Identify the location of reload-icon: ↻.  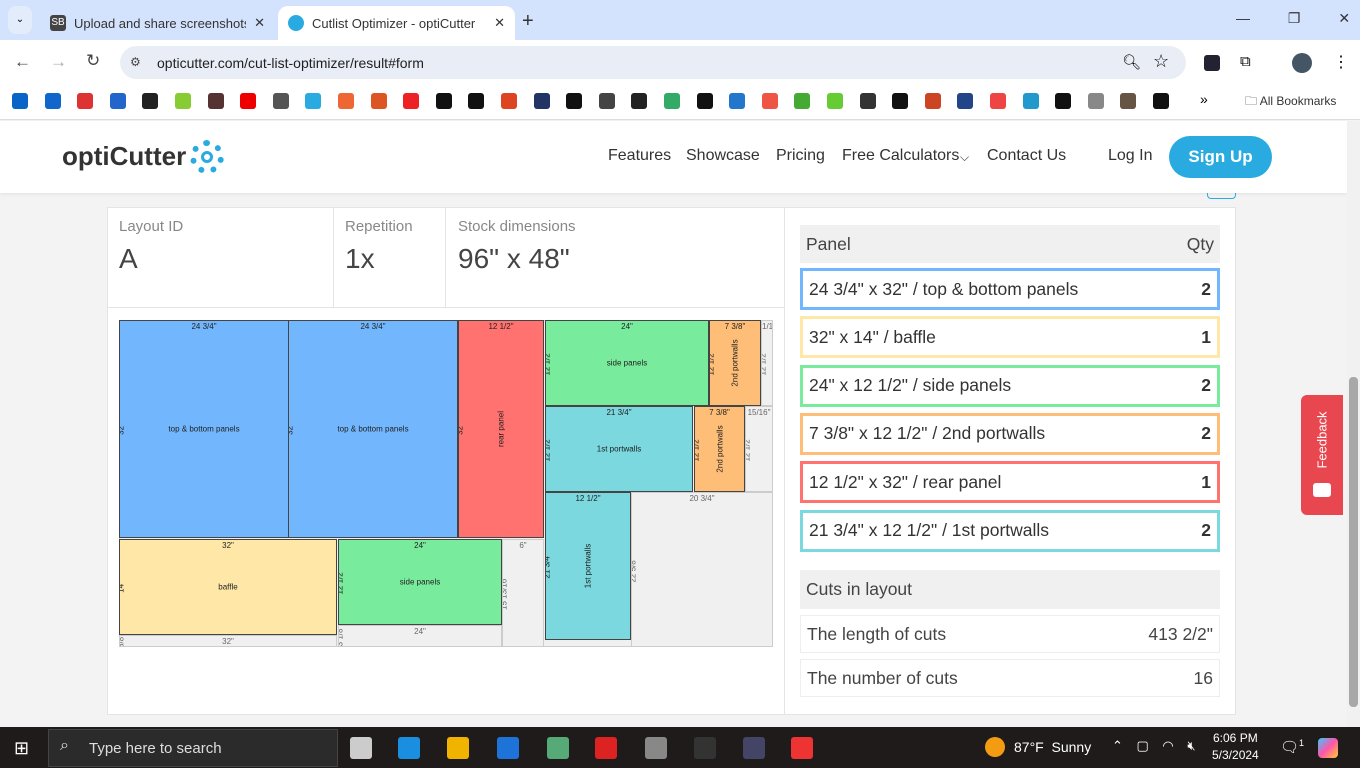
(93, 61).